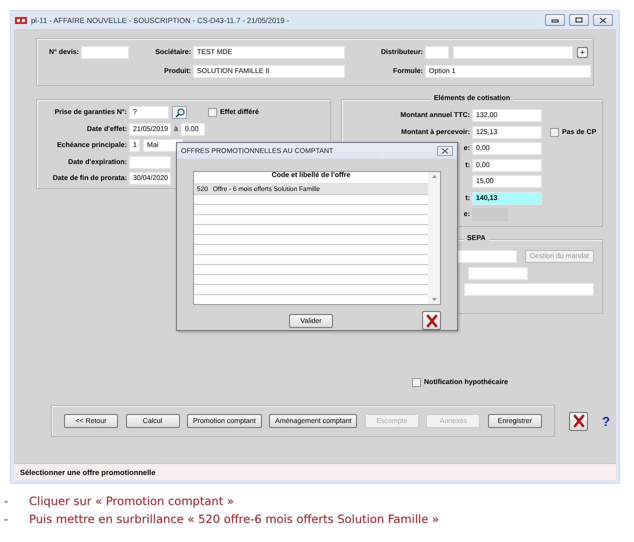  I want to click on add-button: +, so click(582, 52).